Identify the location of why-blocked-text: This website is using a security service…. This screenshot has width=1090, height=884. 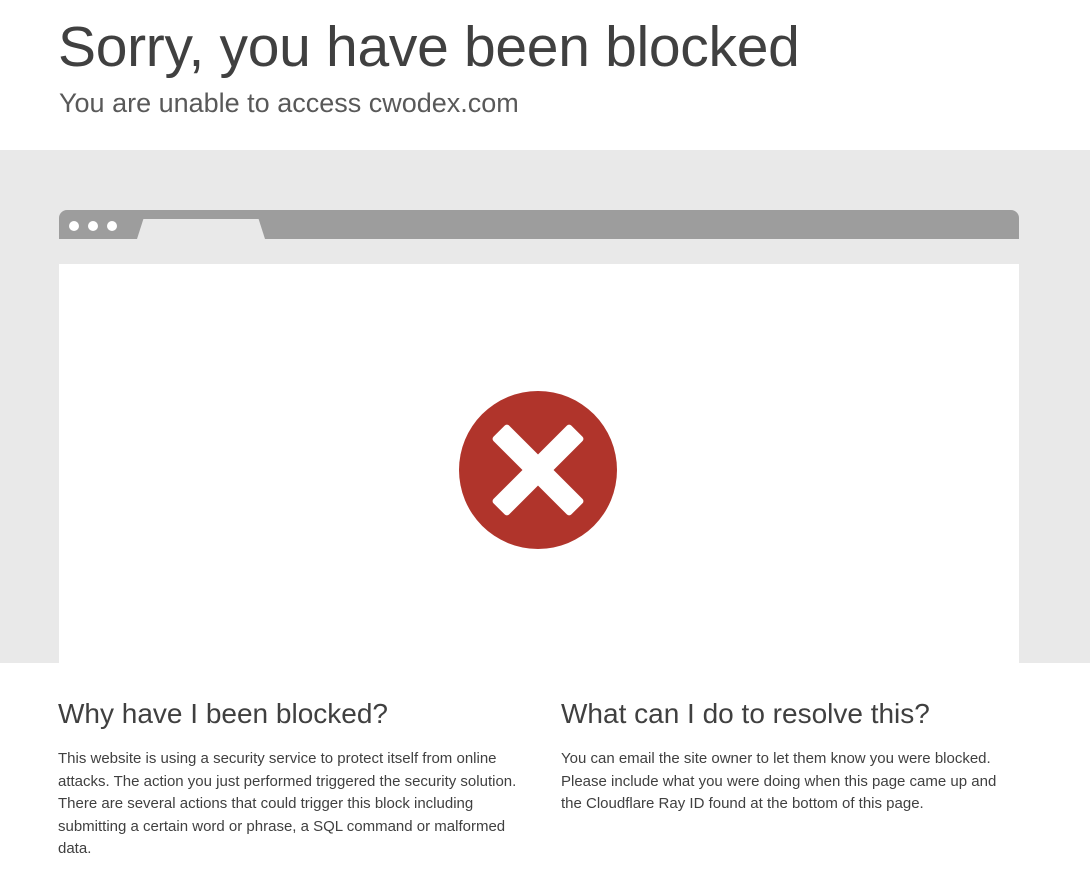
(287, 804).